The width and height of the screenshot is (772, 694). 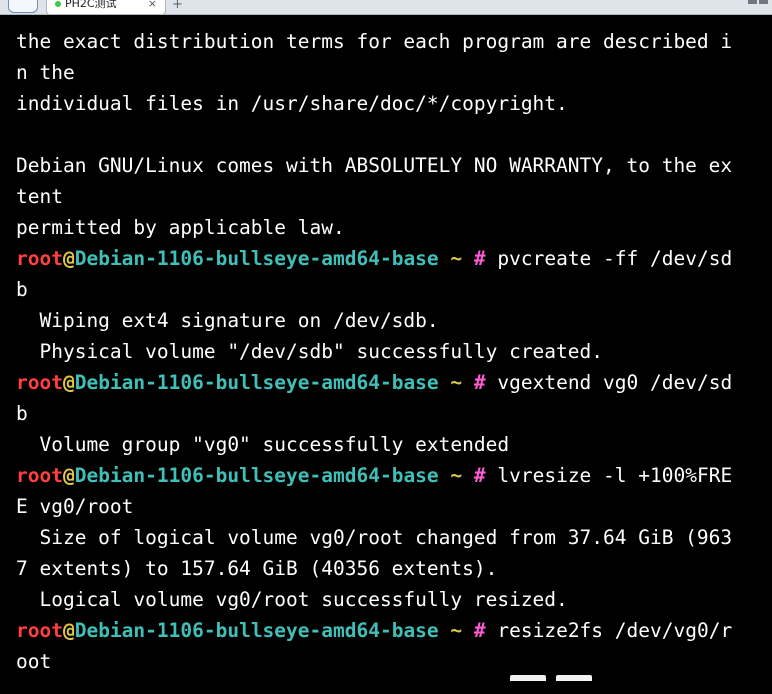 What do you see at coordinates (386, 7) in the screenshot?
I see `tab-bar: PH2C测试 × +` at bounding box center [386, 7].